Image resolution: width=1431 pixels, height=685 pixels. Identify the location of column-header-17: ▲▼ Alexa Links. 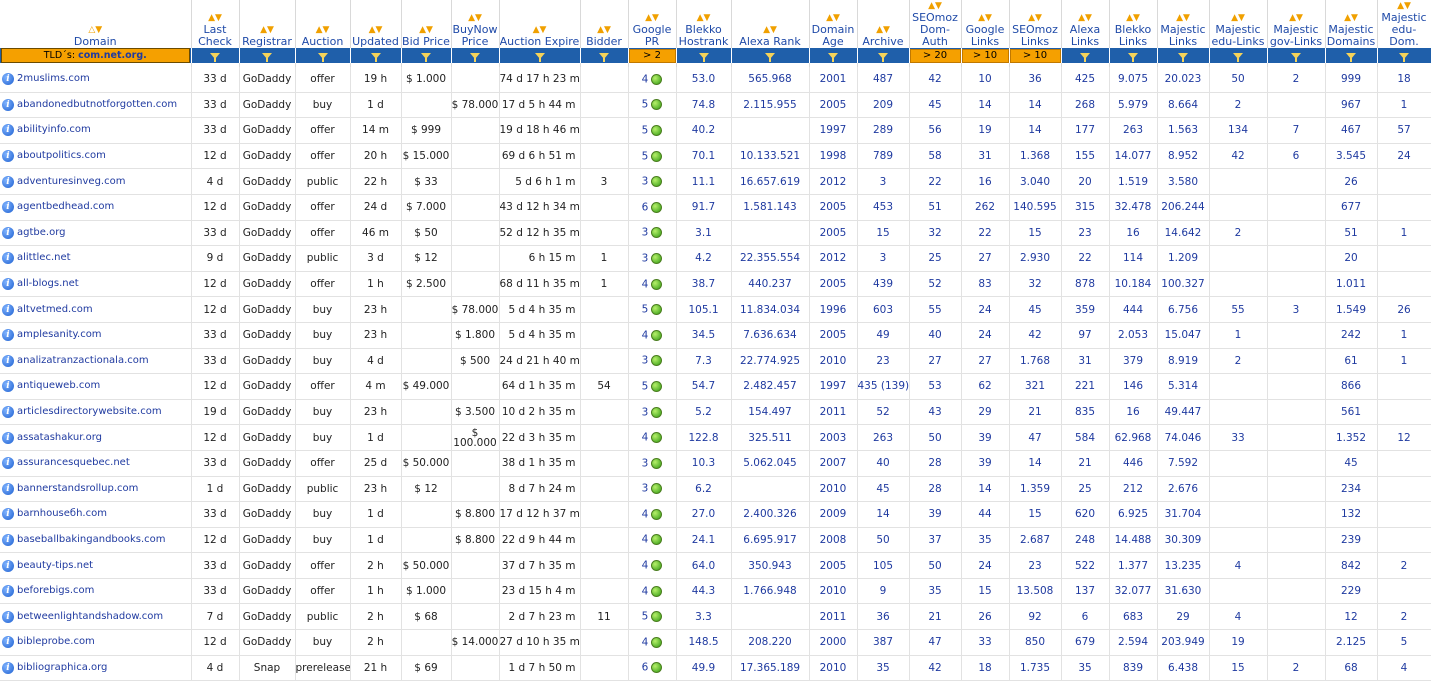
(1085, 24).